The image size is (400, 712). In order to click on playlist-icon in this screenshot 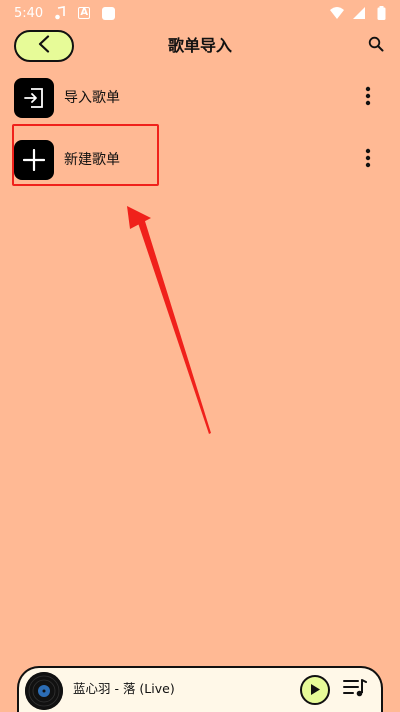, I will do `click(355, 690)`.